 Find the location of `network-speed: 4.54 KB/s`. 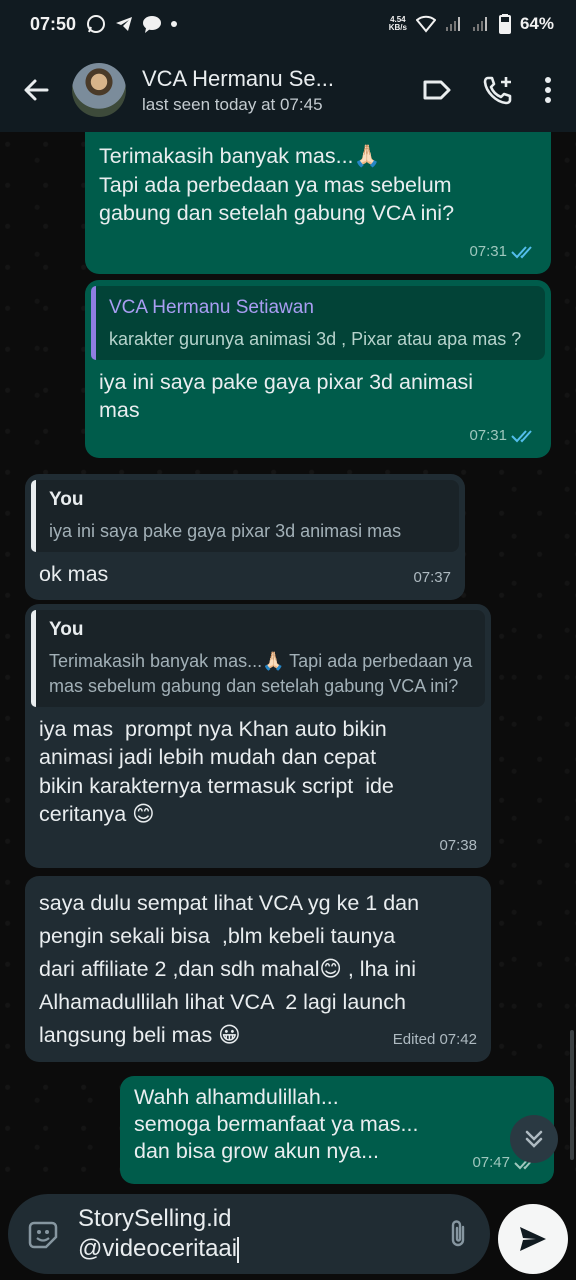

network-speed: 4.54 KB/s is located at coordinates (398, 24).